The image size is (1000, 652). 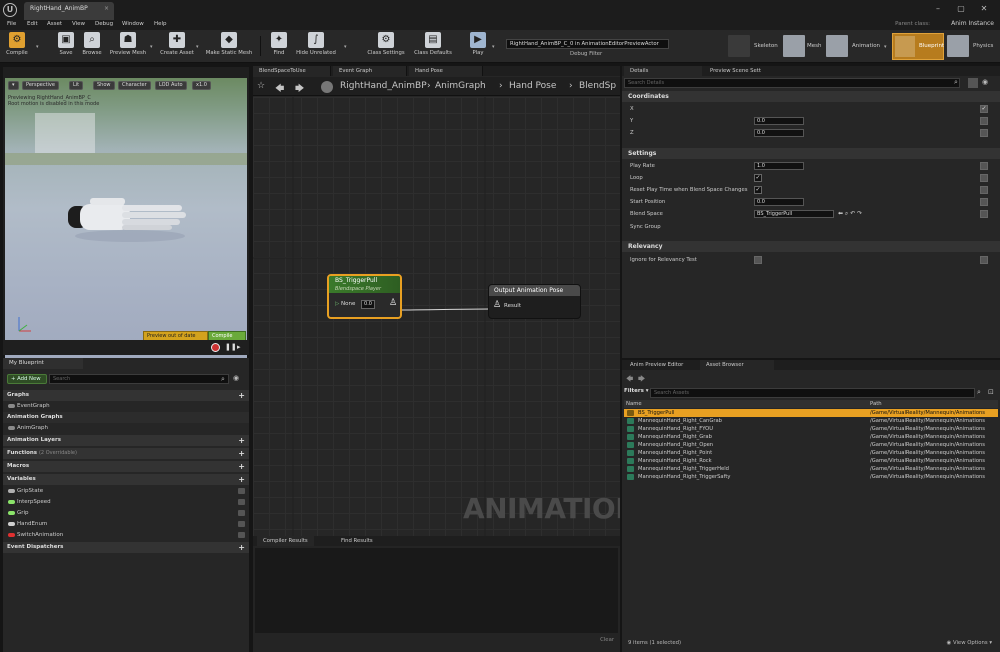 What do you see at coordinates (285, 541) in the screenshot?
I see `tab-compiler-results: Compiler Results` at bounding box center [285, 541].